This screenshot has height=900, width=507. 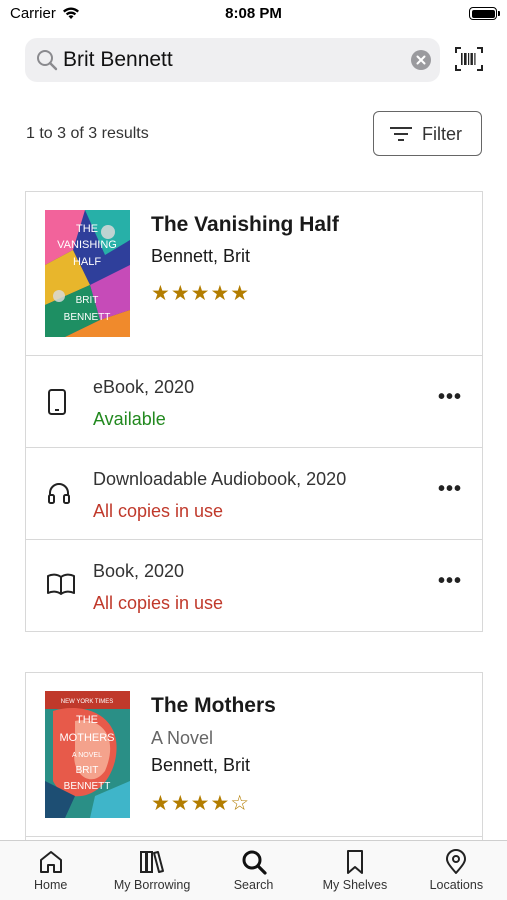 What do you see at coordinates (129, 419) in the screenshot?
I see `availability-status: Available` at bounding box center [129, 419].